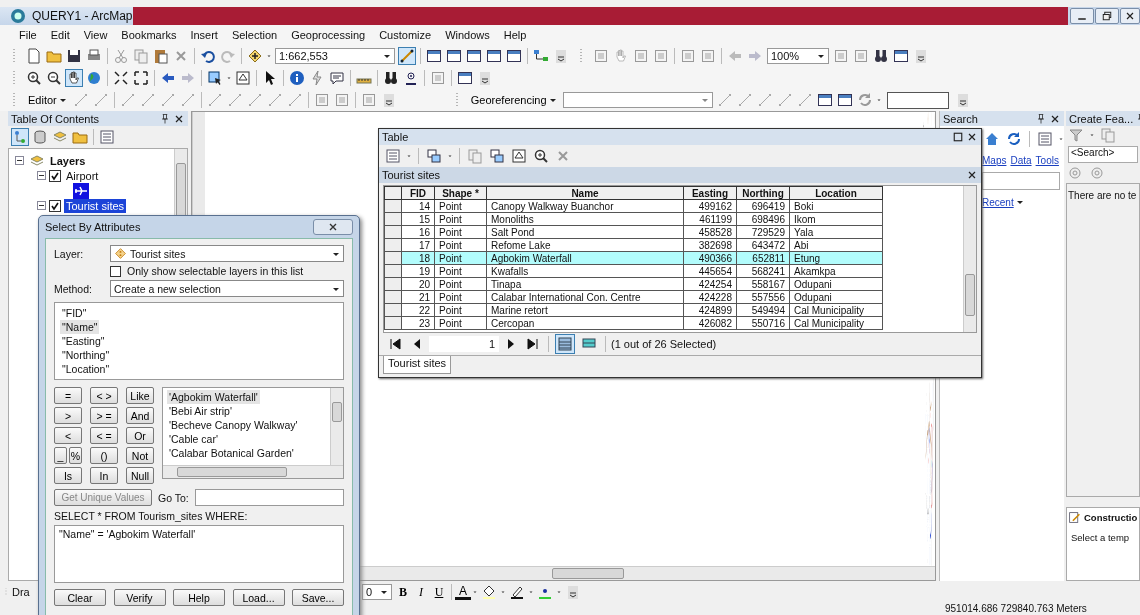 The height and width of the screenshot is (615, 1140). What do you see at coordinates (836, 193) in the screenshot?
I see `column-header: Location` at bounding box center [836, 193].